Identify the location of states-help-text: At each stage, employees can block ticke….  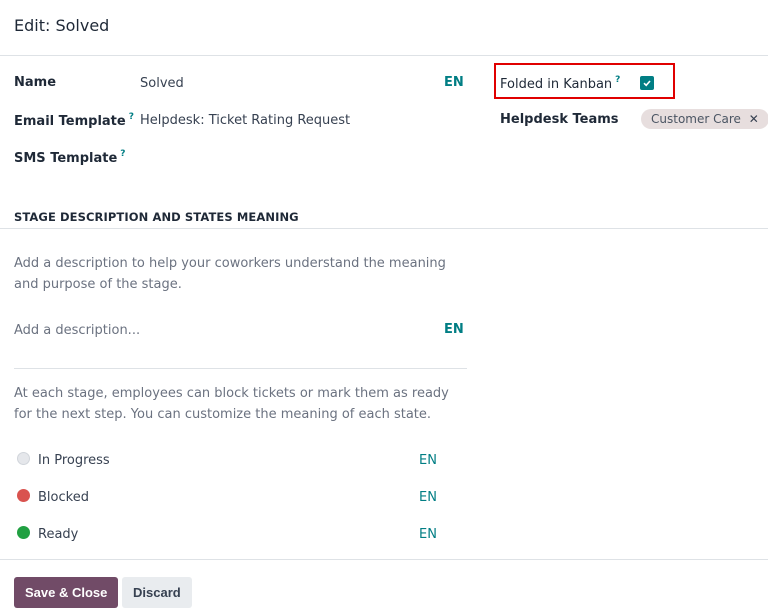
(231, 404).